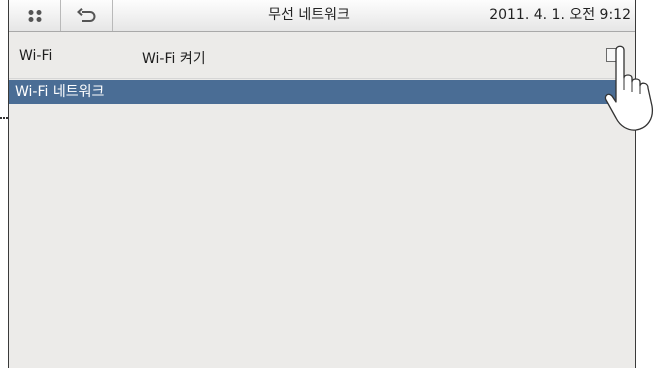 The height and width of the screenshot is (368, 658). I want to click on screen-title: 무선 네트워크, so click(309, 15).